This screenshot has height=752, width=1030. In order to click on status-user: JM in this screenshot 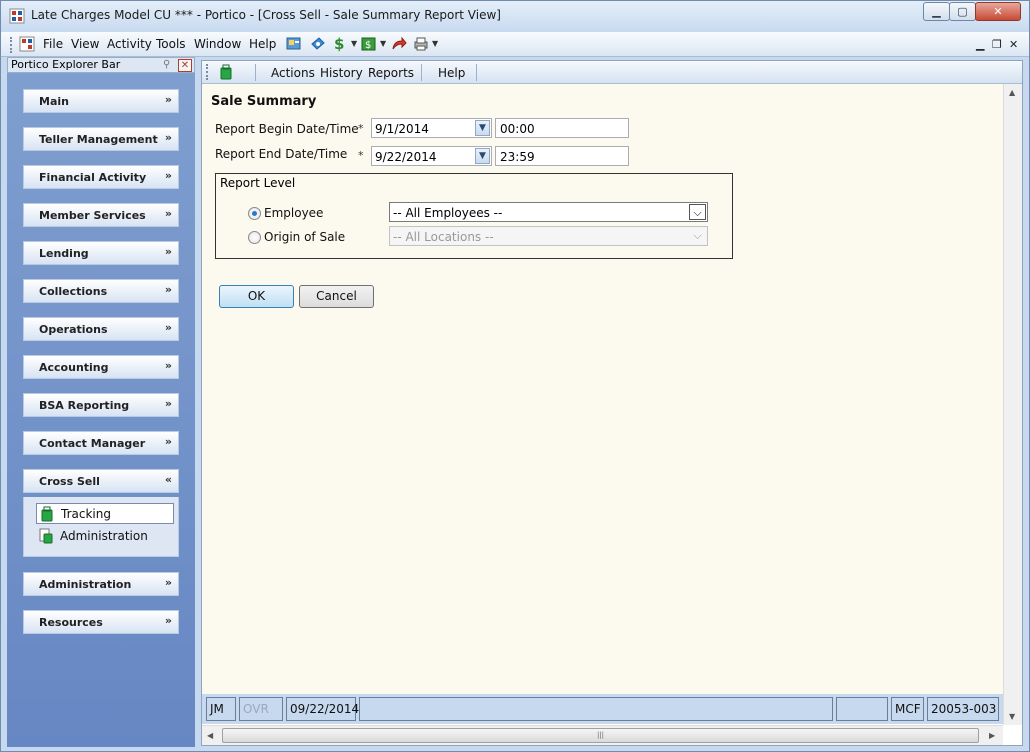, I will do `click(221, 709)`.